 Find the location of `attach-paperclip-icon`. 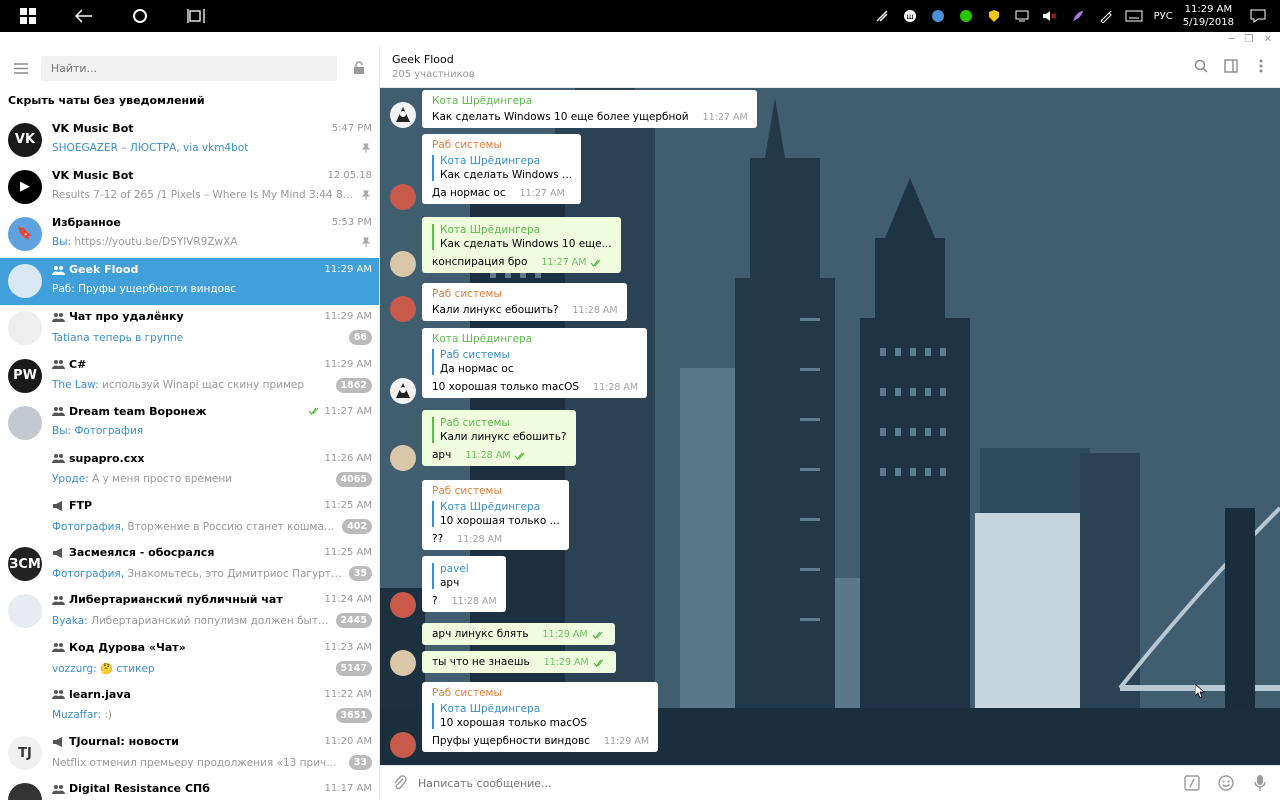

attach-paperclip-icon is located at coordinates (400, 783).